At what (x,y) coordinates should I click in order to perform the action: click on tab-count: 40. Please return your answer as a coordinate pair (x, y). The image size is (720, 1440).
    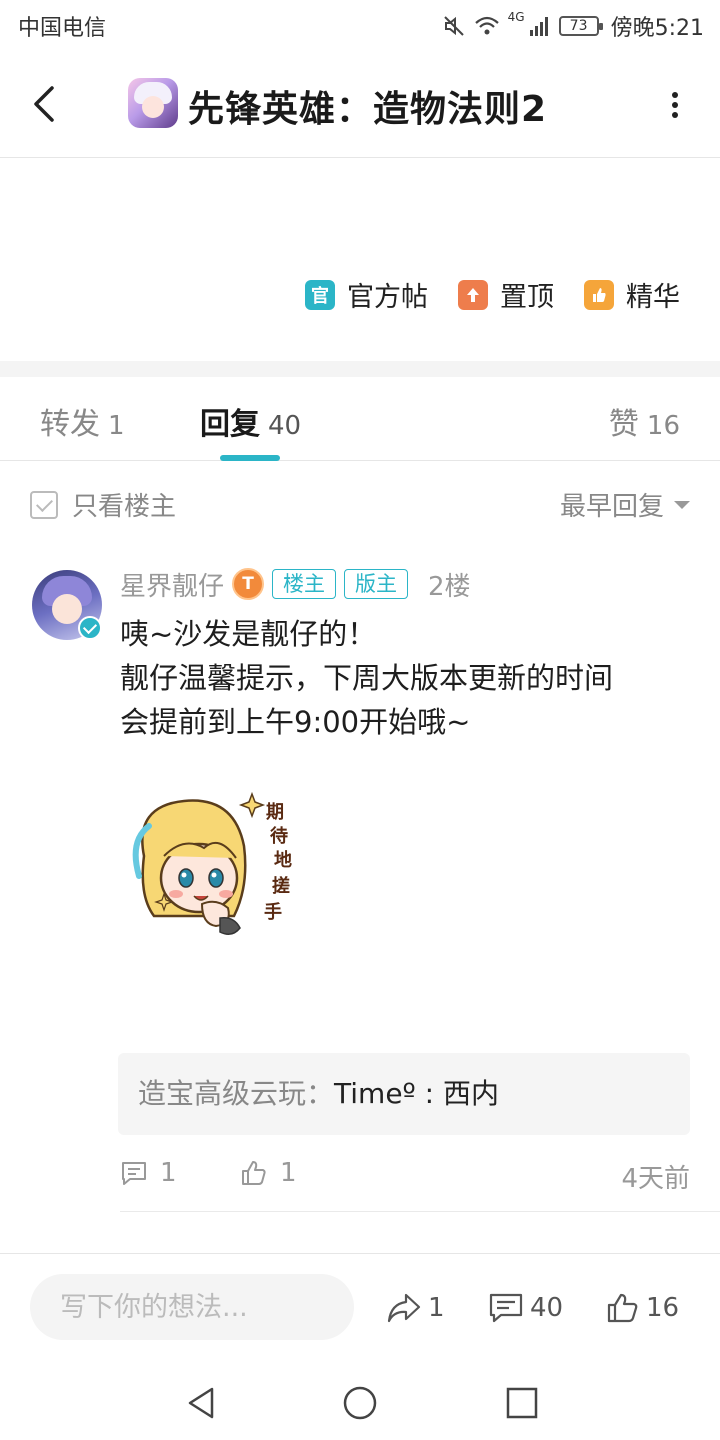
    Looking at the image, I should click on (285, 426).